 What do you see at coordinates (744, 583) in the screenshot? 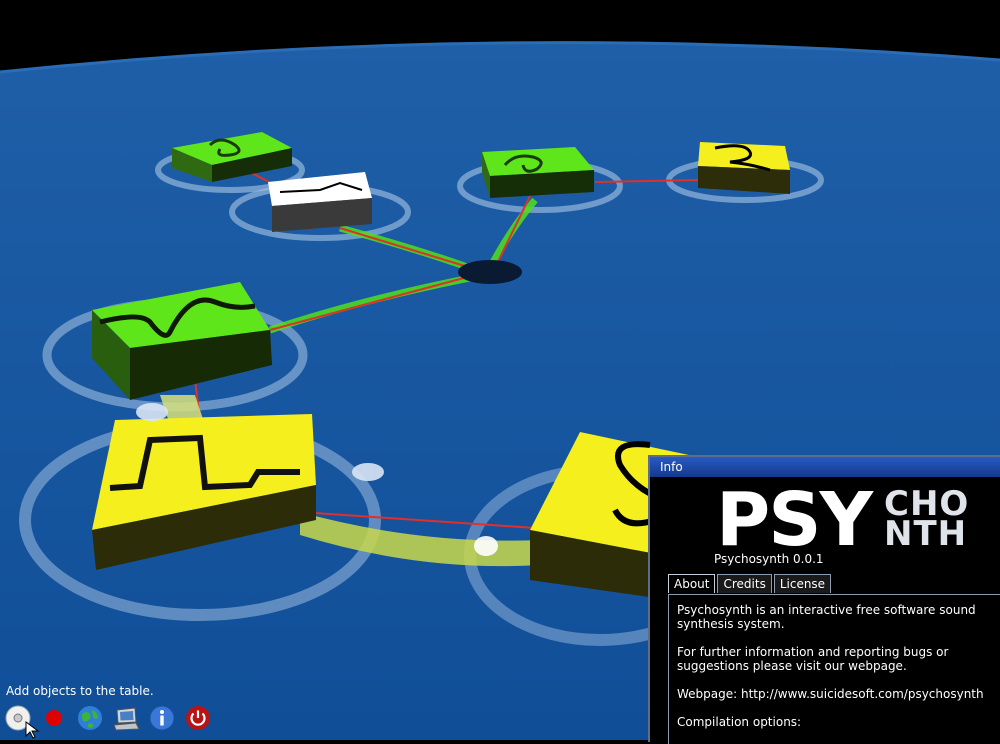
I see `tab-credits: Credits` at bounding box center [744, 583].